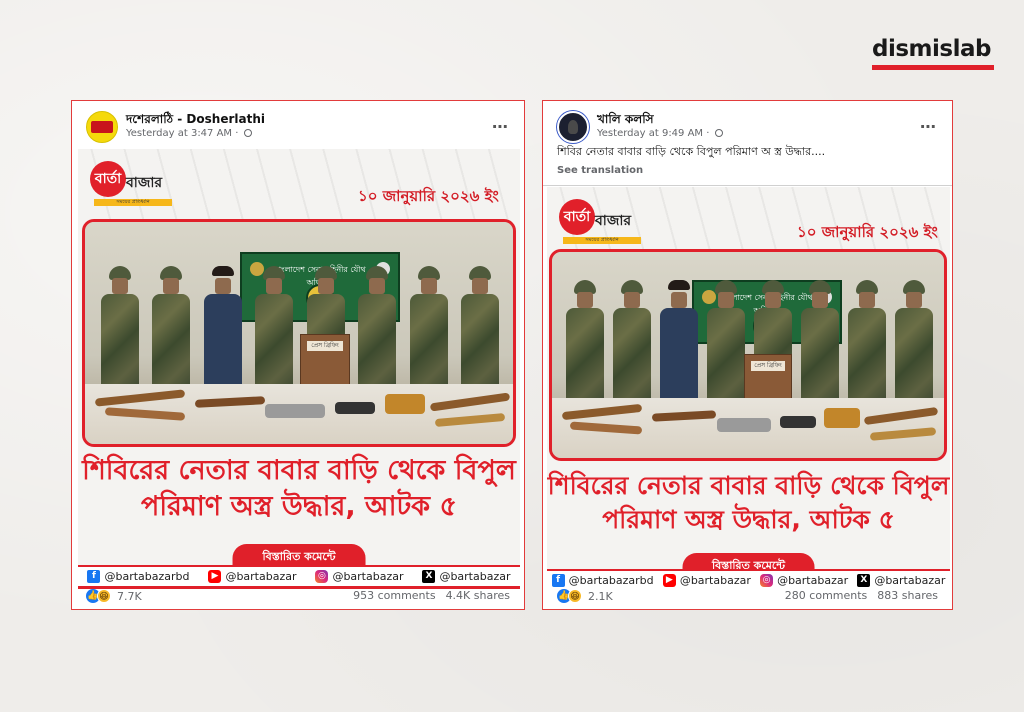 The height and width of the screenshot is (712, 1024). What do you see at coordinates (826, 595) in the screenshot?
I see `comments-count: 280 comments` at bounding box center [826, 595].